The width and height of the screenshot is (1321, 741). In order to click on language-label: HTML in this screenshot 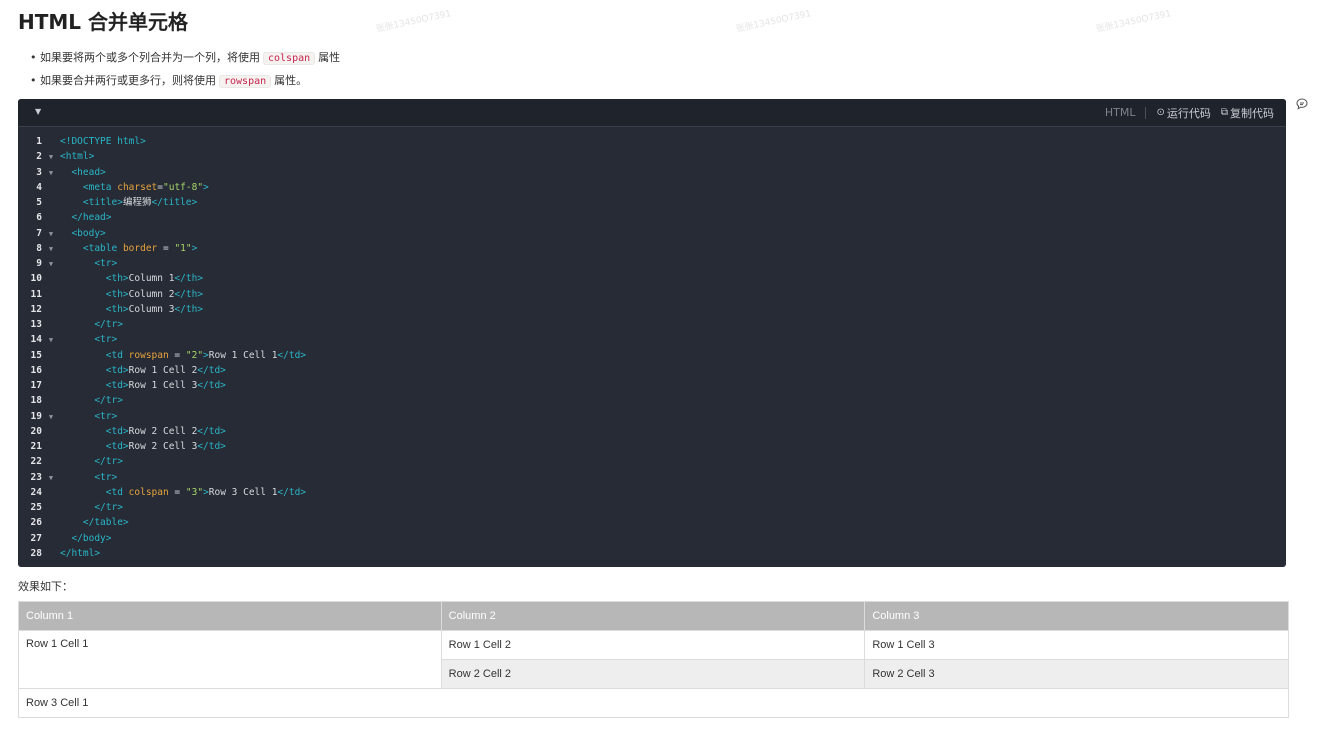, I will do `click(1120, 112)`.